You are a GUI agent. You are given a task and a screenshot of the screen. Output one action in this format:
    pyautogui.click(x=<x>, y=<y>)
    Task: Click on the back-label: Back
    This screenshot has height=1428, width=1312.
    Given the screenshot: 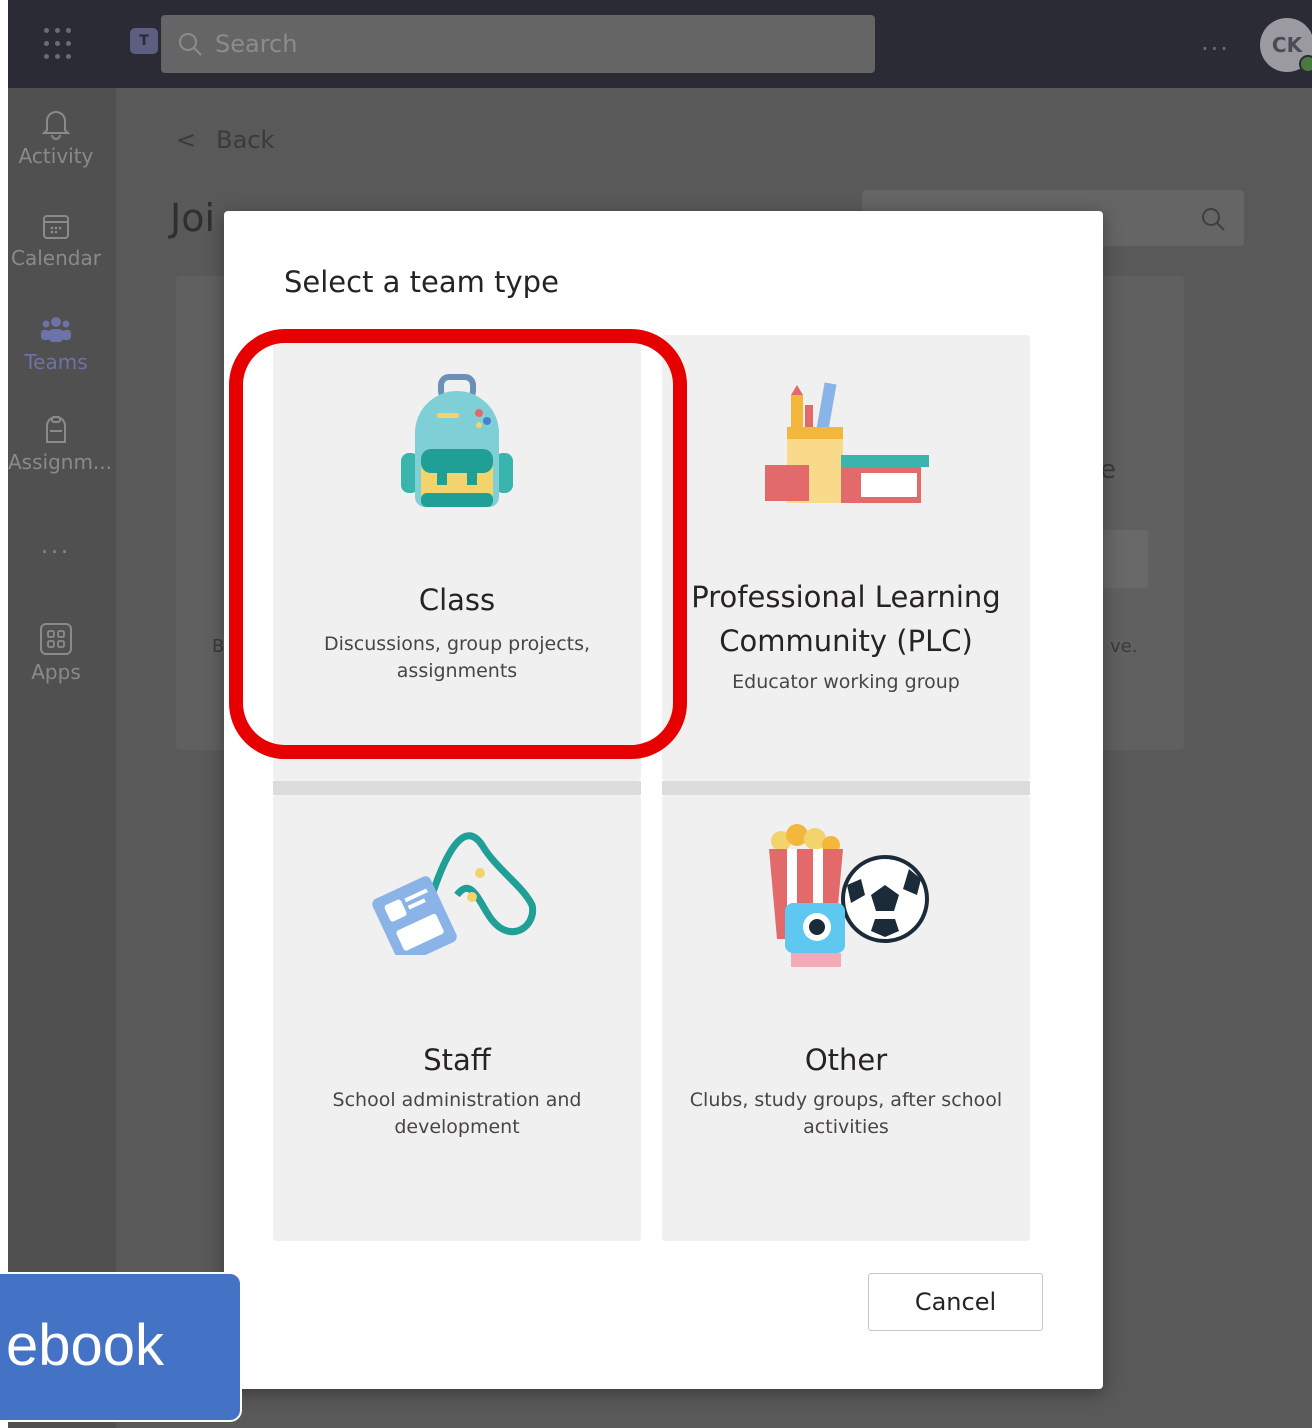 What is the action you would take?
    pyautogui.click(x=245, y=140)
    